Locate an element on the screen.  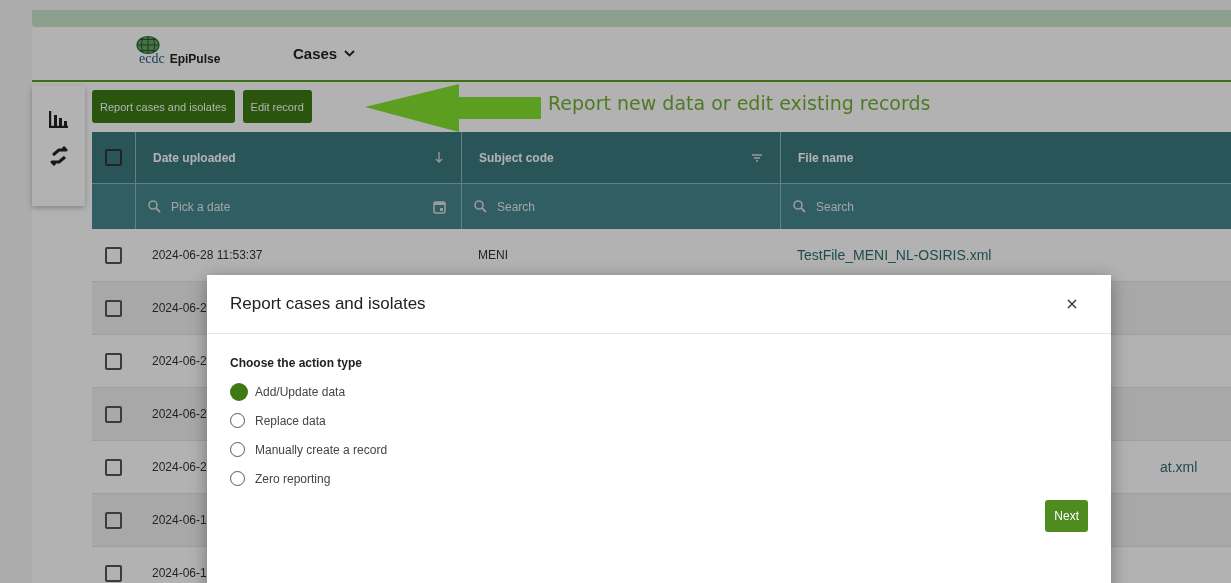
subject-cell: MENI is located at coordinates (493, 255).